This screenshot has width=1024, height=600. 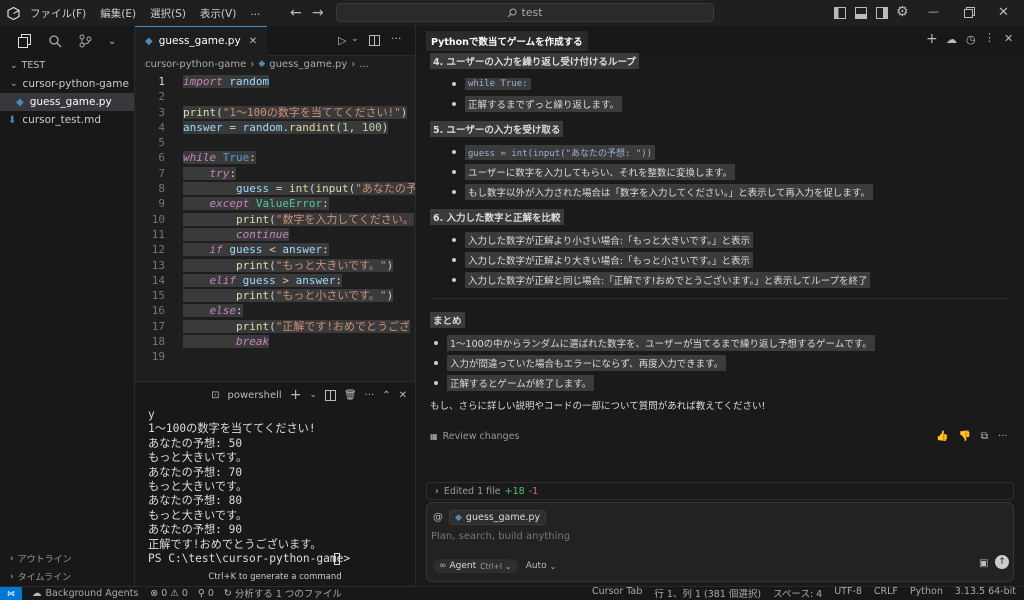 I want to click on editor-tab: ◆ guess_game.py ✕, so click(x=201, y=41).